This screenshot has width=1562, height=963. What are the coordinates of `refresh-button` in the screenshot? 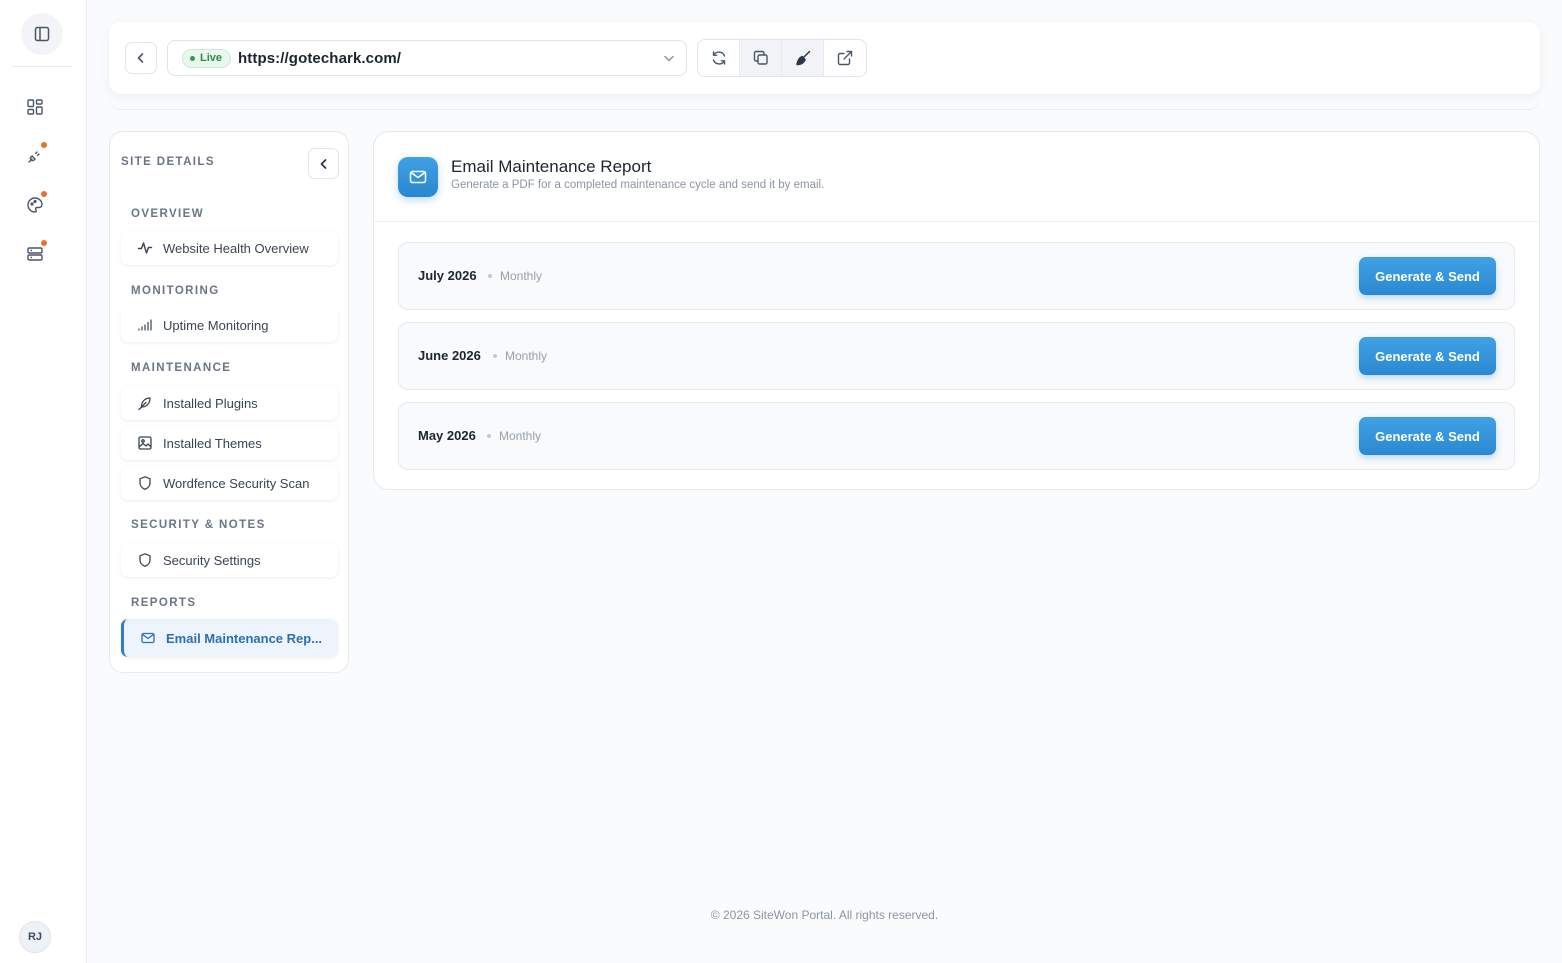 It's located at (719, 58).